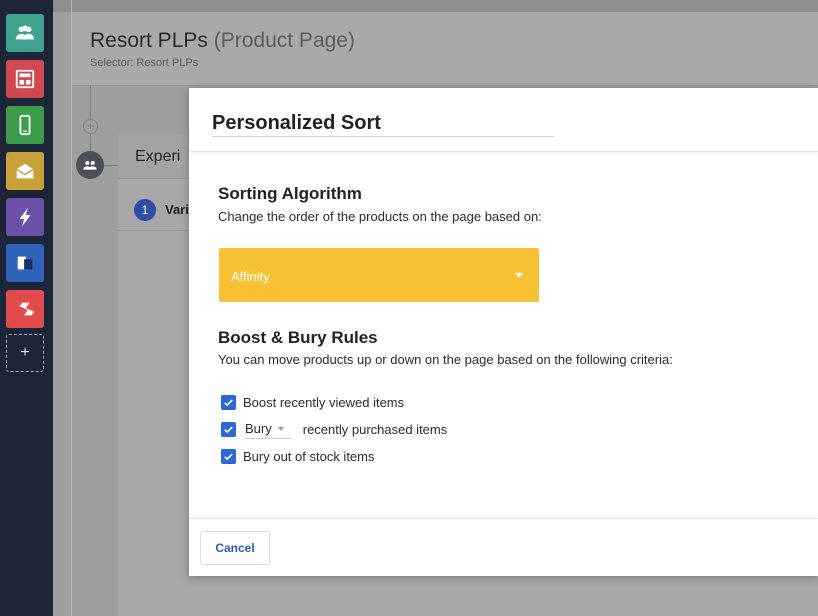 The width and height of the screenshot is (818, 616). I want to click on rule-bury-recently-purchased: Bury recently purchased items, so click(334, 429).